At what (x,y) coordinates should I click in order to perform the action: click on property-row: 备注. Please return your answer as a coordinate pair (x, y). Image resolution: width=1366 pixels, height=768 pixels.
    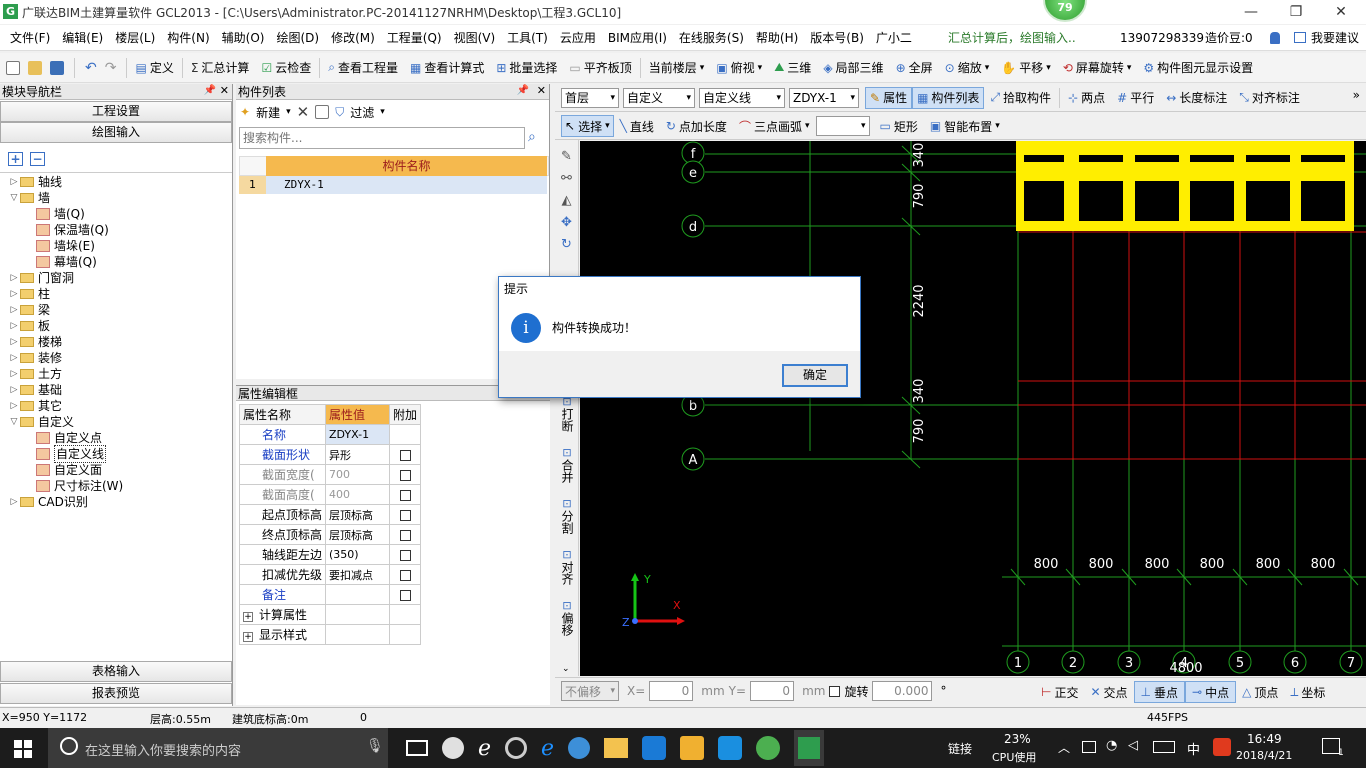
    Looking at the image, I should click on (330, 594).